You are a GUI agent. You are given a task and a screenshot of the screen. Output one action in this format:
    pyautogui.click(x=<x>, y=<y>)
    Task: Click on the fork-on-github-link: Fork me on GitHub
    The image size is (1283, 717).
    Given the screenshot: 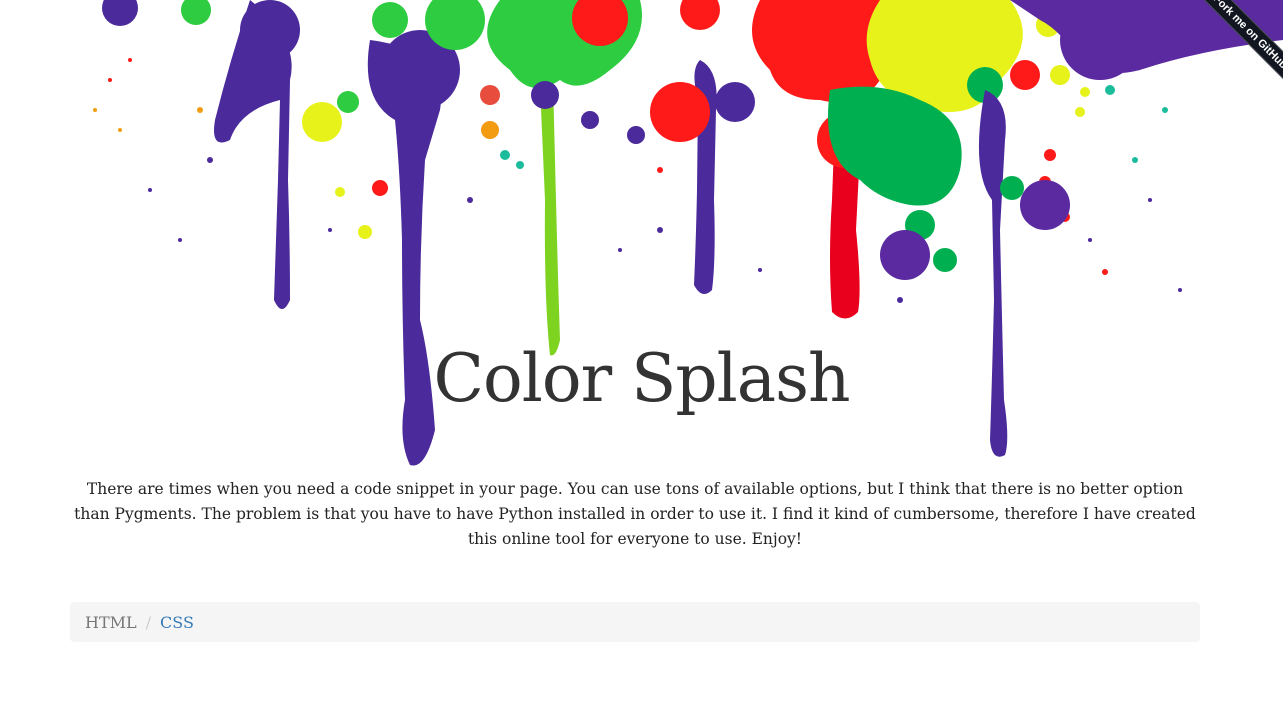 What is the action you would take?
    pyautogui.click(x=1236, y=46)
    